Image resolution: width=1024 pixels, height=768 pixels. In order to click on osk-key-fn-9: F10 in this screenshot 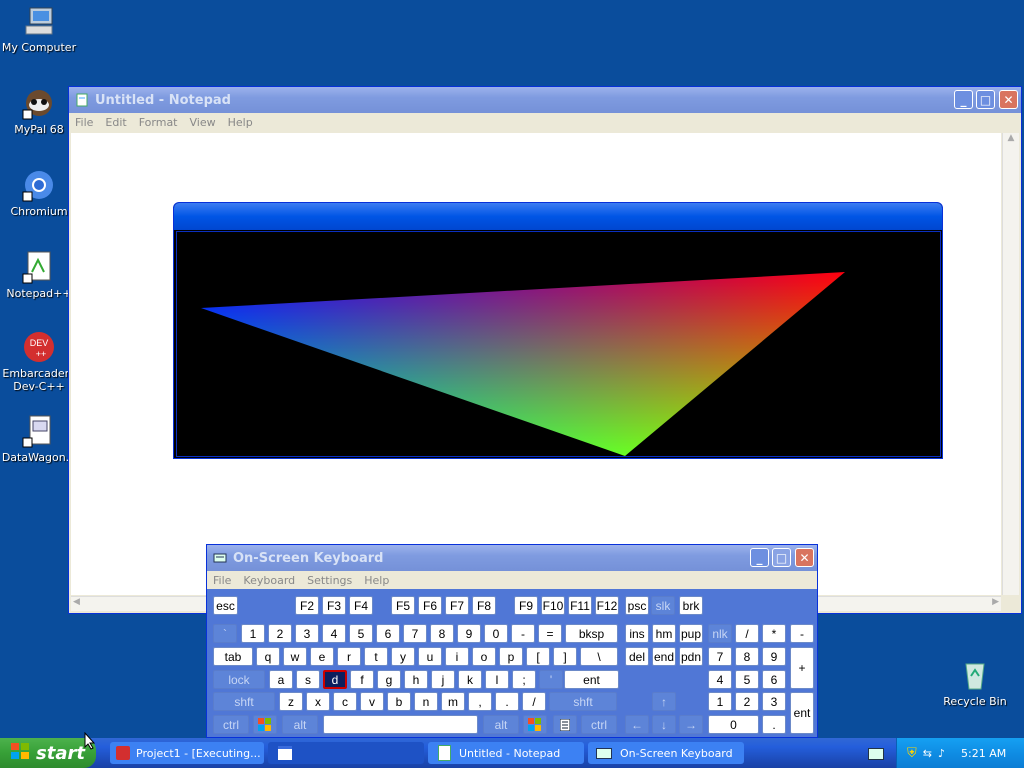, I will do `click(553, 605)`.